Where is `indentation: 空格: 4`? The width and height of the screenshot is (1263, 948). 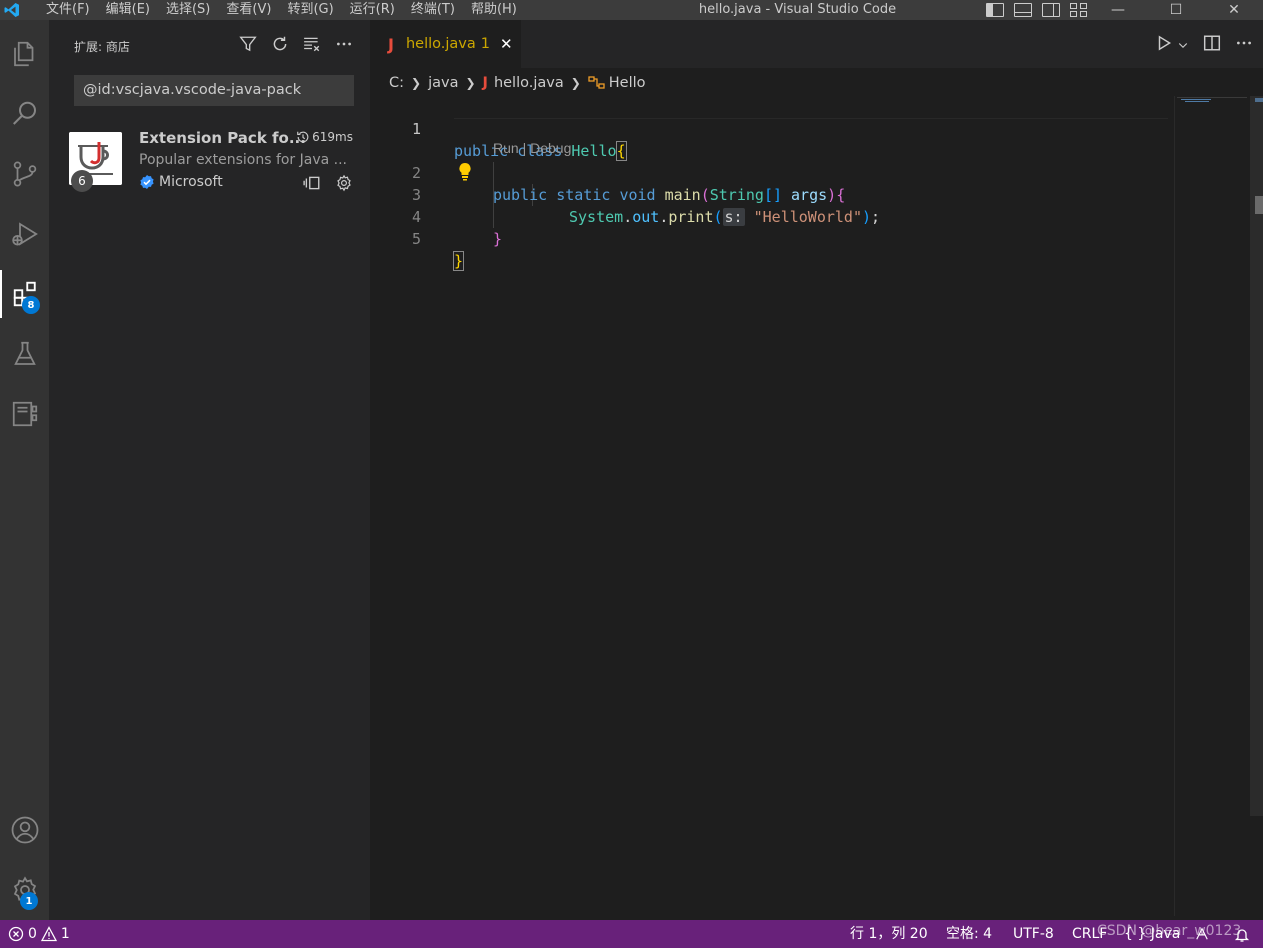
indentation: 空格: 4 is located at coordinates (969, 934).